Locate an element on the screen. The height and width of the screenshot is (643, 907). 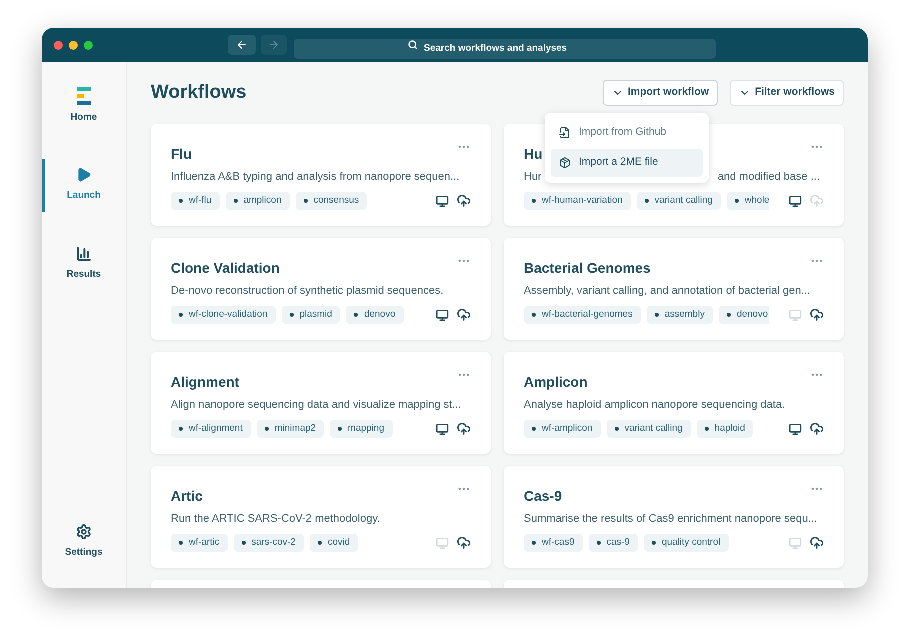
tag: consensus is located at coordinates (332, 201).